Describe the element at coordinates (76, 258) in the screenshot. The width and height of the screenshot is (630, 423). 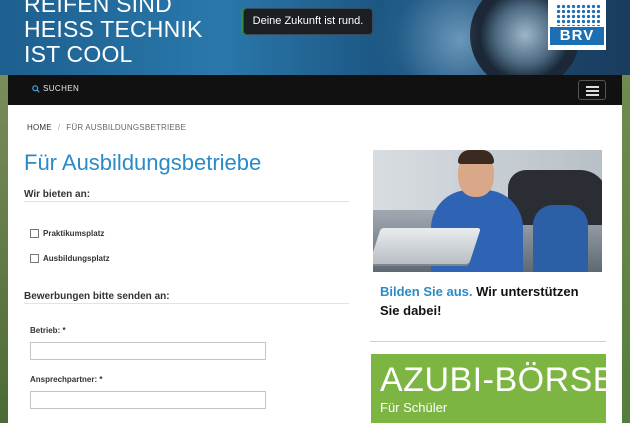
I see `option-label: Ausbildungsplatz` at that location.